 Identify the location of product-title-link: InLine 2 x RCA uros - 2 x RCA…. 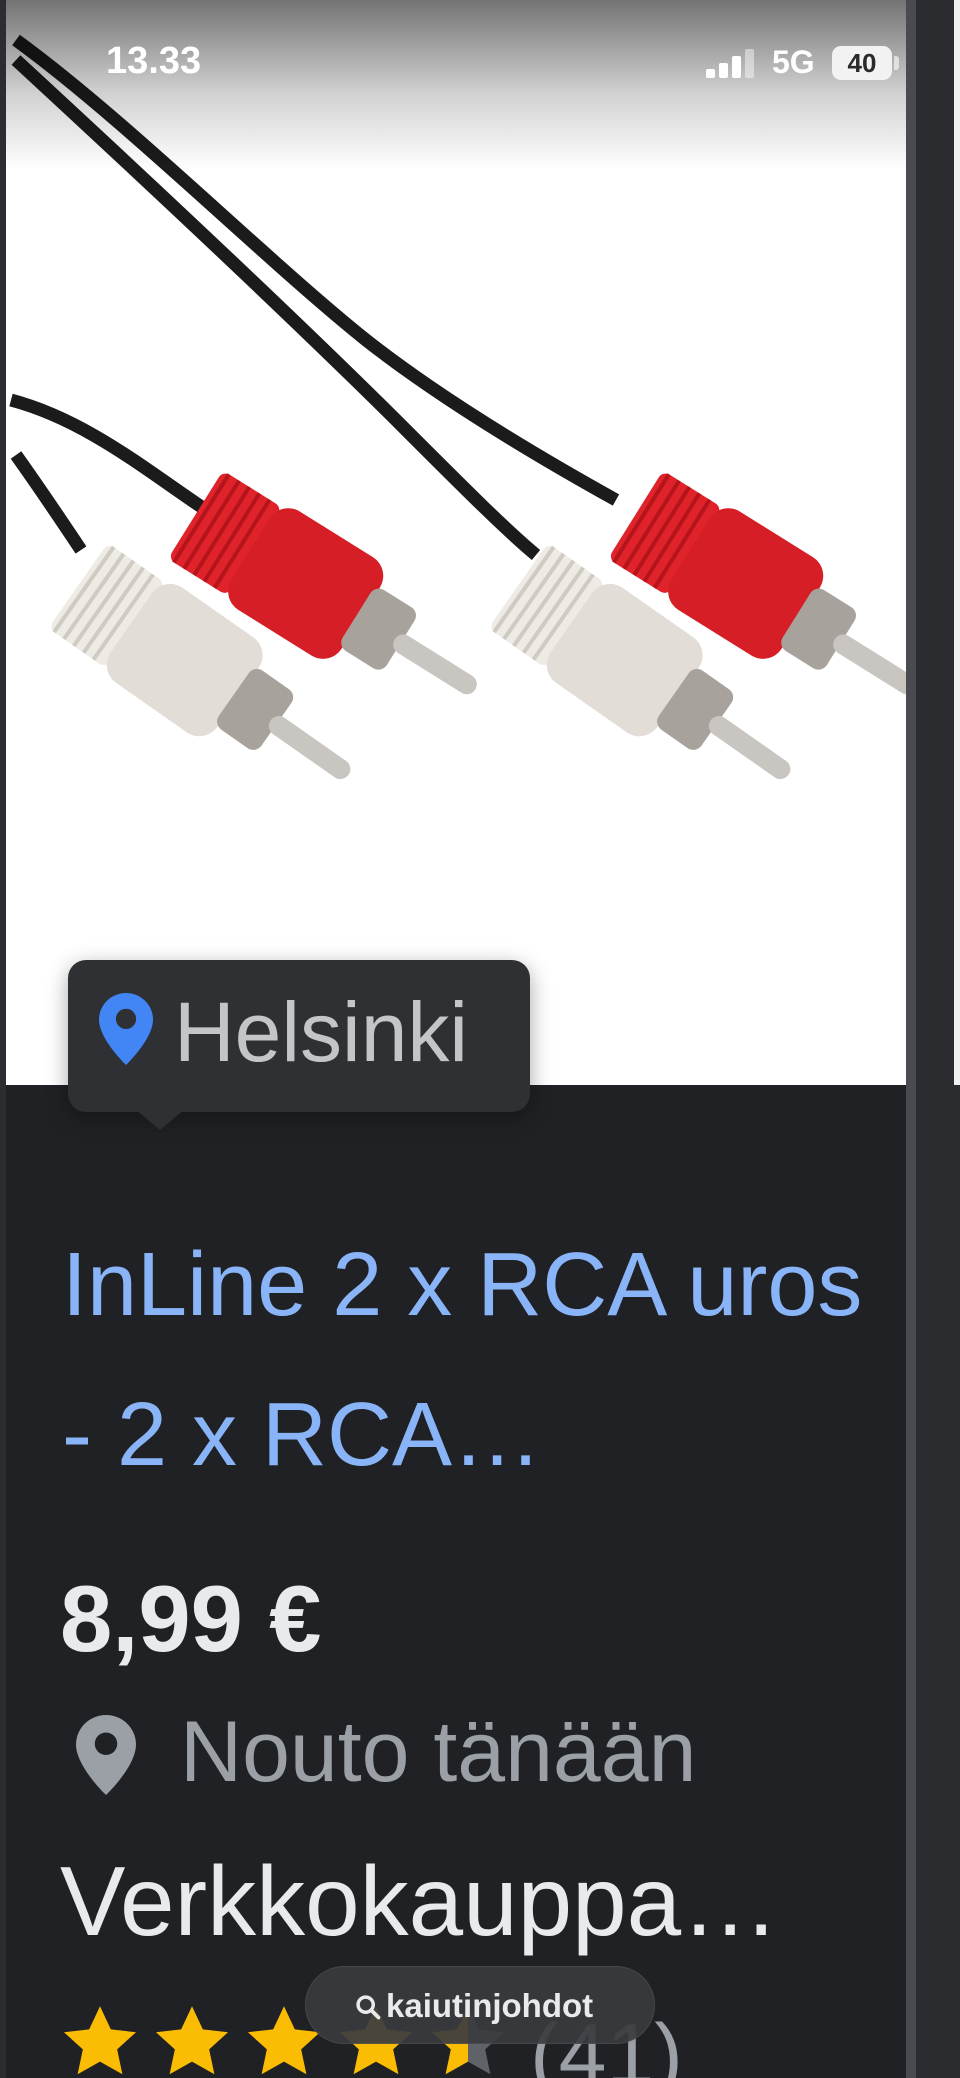
(472, 1360).